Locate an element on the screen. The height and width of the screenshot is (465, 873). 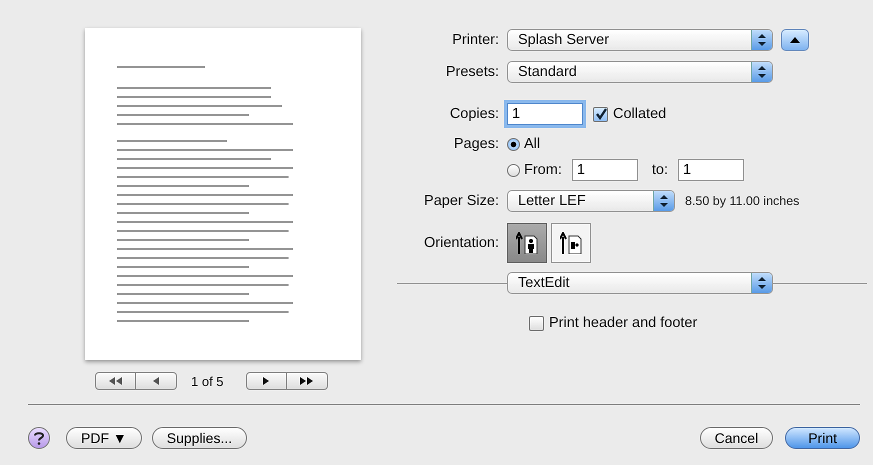
printer-label: Printer: is located at coordinates (475, 40).